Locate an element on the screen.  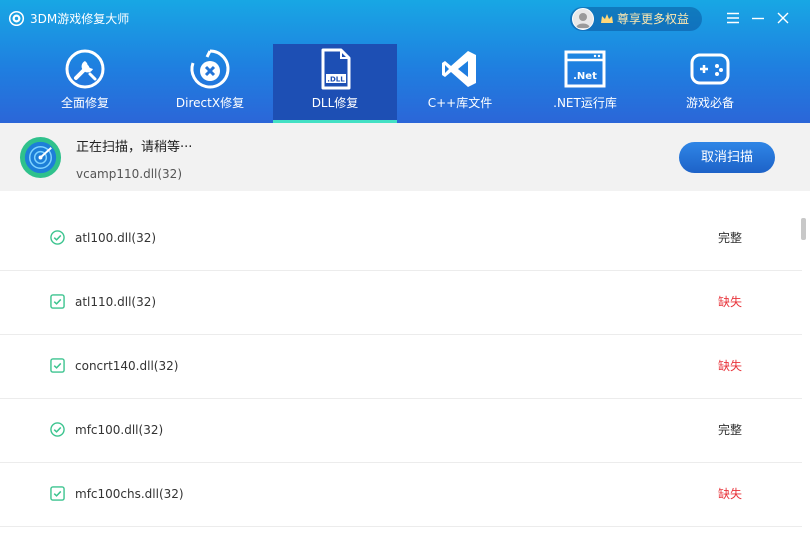
tab-label: DLL修复 is located at coordinates (335, 103).